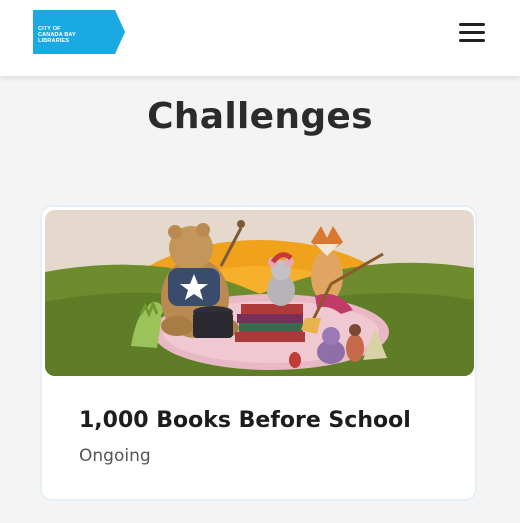  What do you see at coordinates (79, 32) in the screenshot?
I see `library-logo: CITY OF CANADA BAY LIBRARIES` at bounding box center [79, 32].